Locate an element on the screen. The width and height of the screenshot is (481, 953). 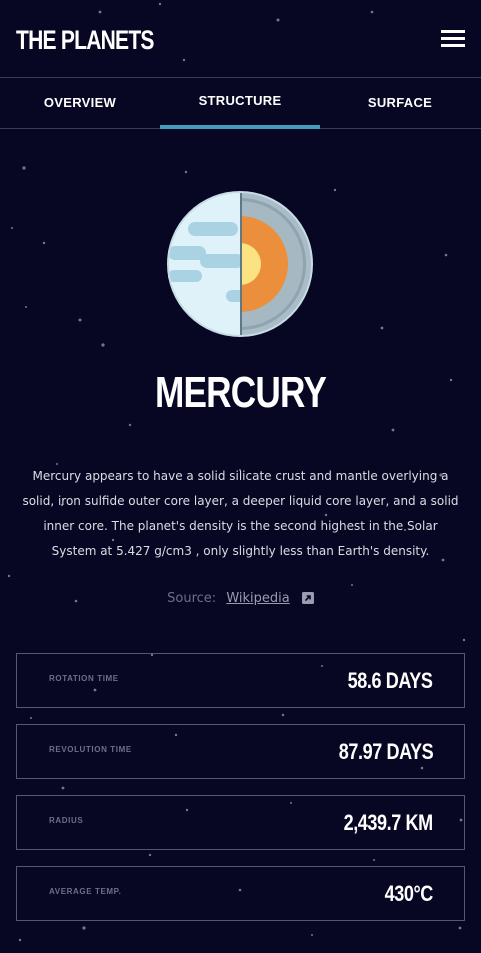
tab-overview: OVERVIEW is located at coordinates (80, 103).